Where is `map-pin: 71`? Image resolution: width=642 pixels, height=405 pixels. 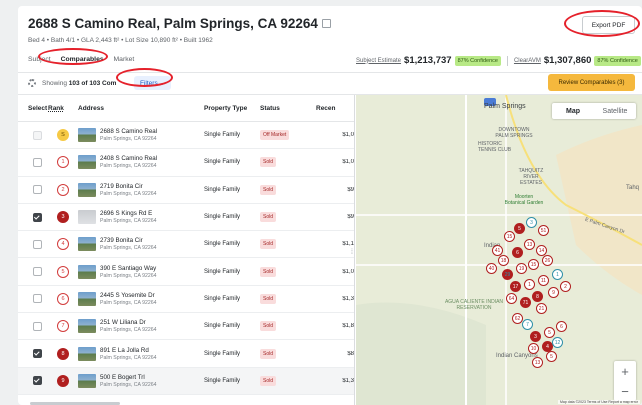 map-pin: 71 is located at coordinates (525, 302).